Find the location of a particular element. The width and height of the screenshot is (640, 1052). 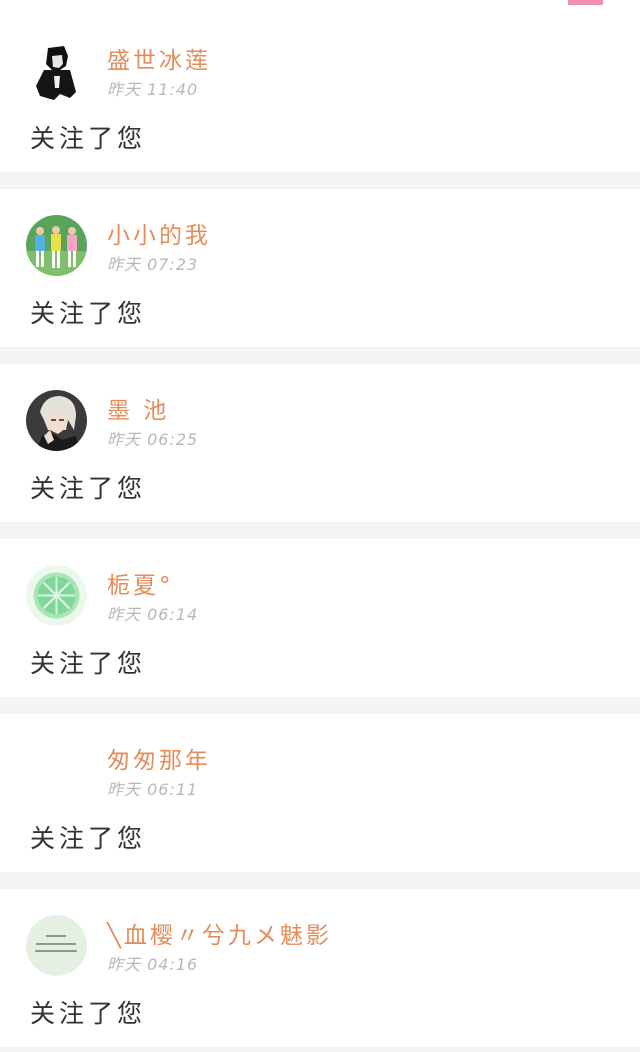

timestamp: 昨天 04:16 is located at coordinates (153, 964).